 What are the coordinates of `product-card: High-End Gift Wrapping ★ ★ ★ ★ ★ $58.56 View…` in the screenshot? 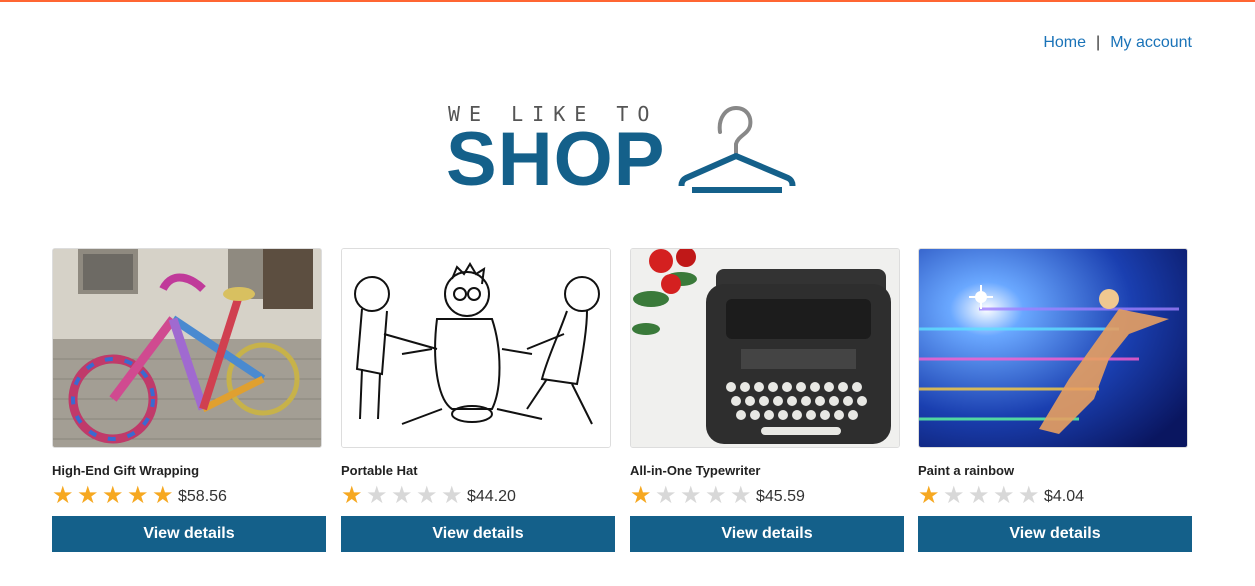 It's located at (189, 400).